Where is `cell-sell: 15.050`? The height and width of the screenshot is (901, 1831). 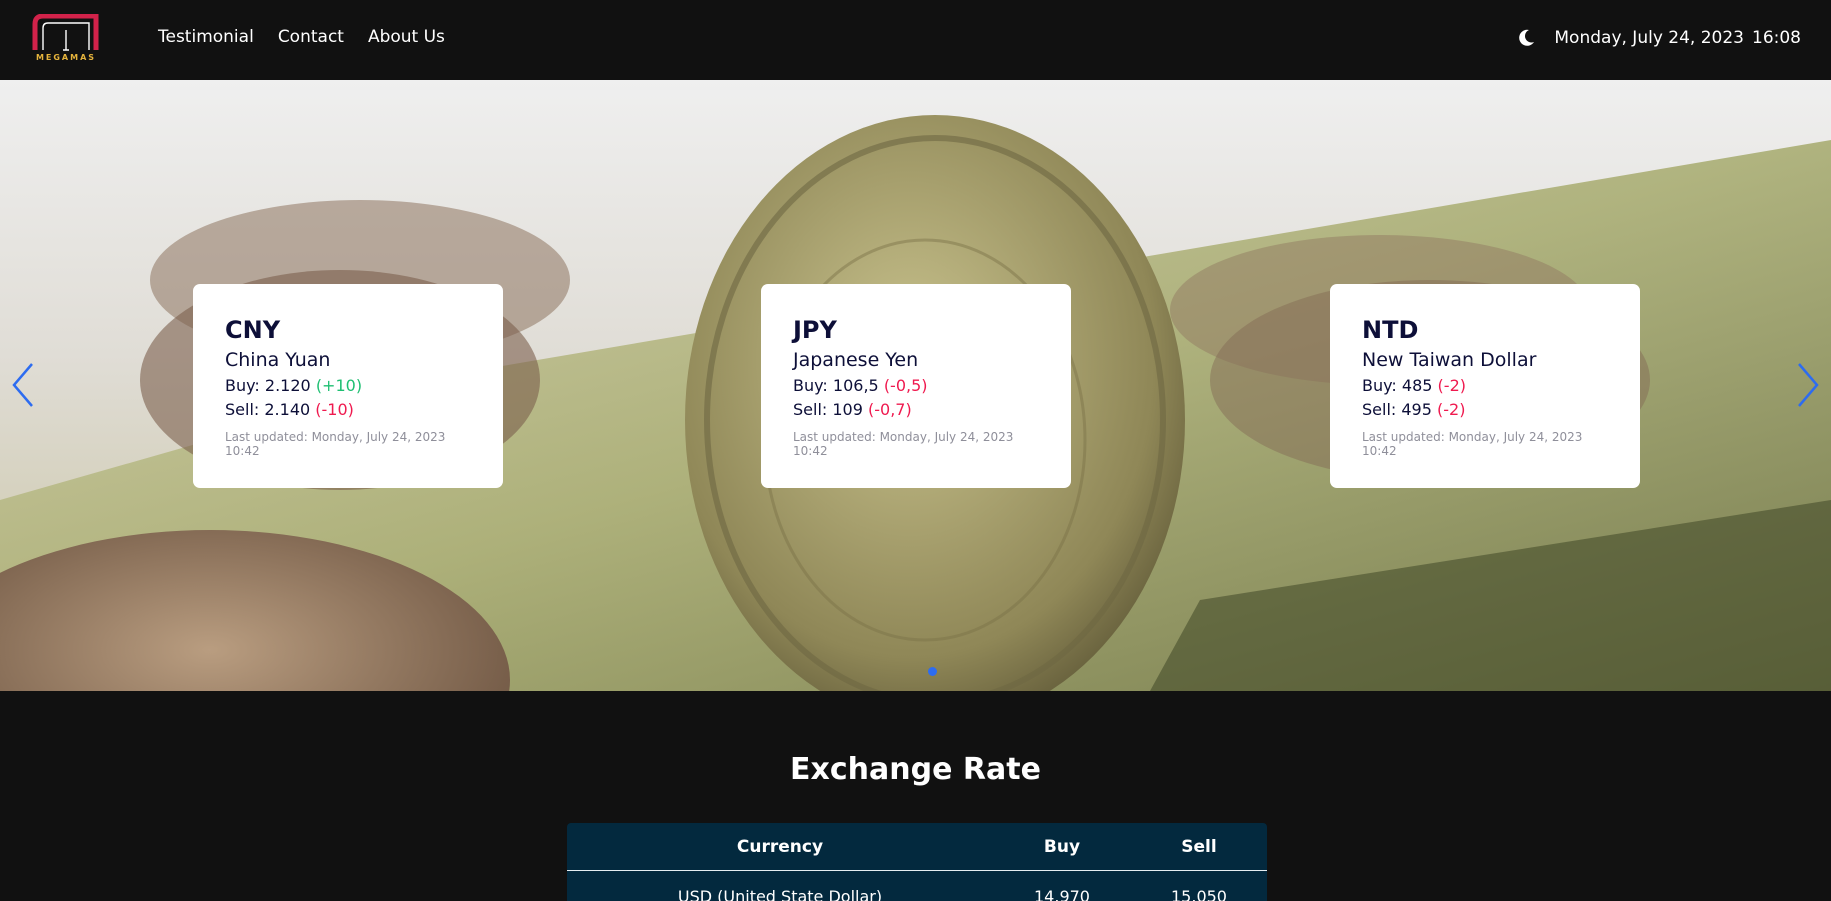
cell-sell: 15.050 is located at coordinates (1199, 893).